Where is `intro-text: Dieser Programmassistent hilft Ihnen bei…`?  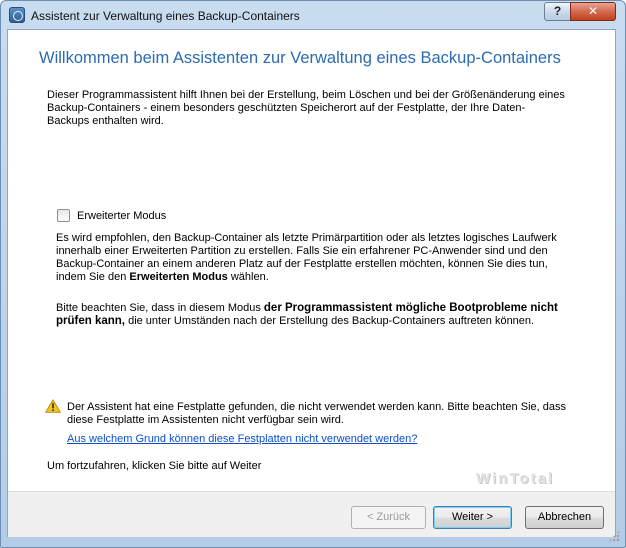 intro-text: Dieser Programmassistent hilft Ihnen bei… is located at coordinates (306, 108).